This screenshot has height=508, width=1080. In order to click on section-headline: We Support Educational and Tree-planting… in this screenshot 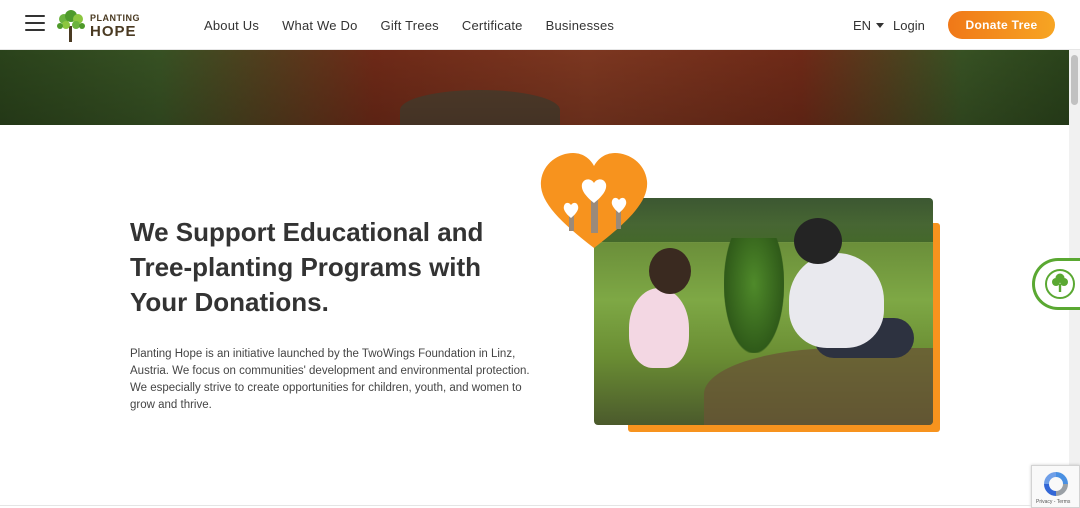, I will do `click(307, 267)`.